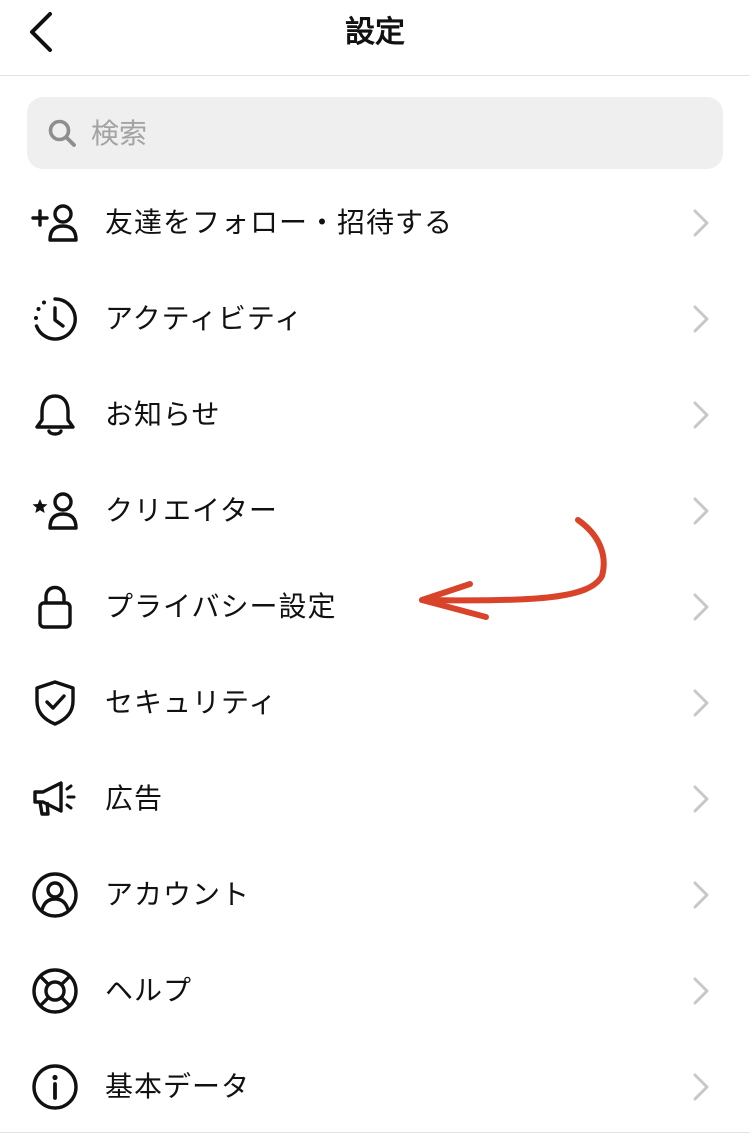 This screenshot has width=750, height=1136. What do you see at coordinates (375, 991) in the screenshot?
I see `menu-item-help: ヘルプ` at bounding box center [375, 991].